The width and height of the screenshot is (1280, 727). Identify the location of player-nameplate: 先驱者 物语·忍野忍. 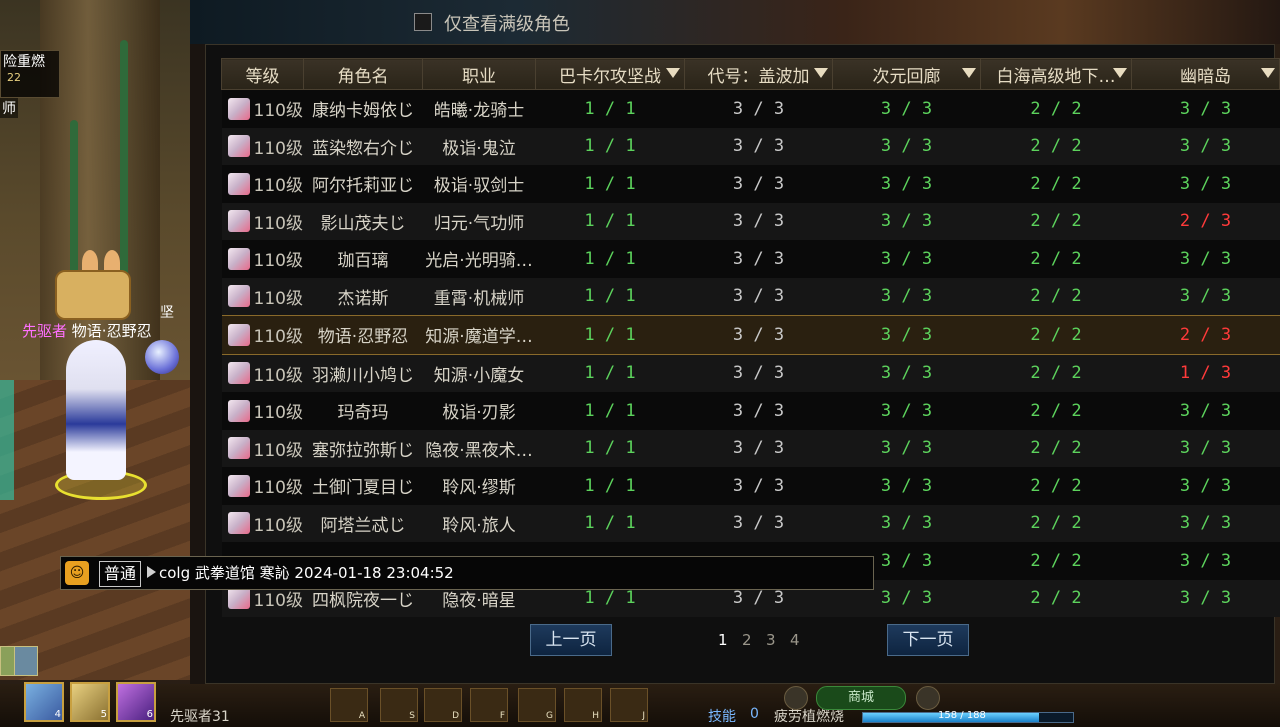
(87, 330).